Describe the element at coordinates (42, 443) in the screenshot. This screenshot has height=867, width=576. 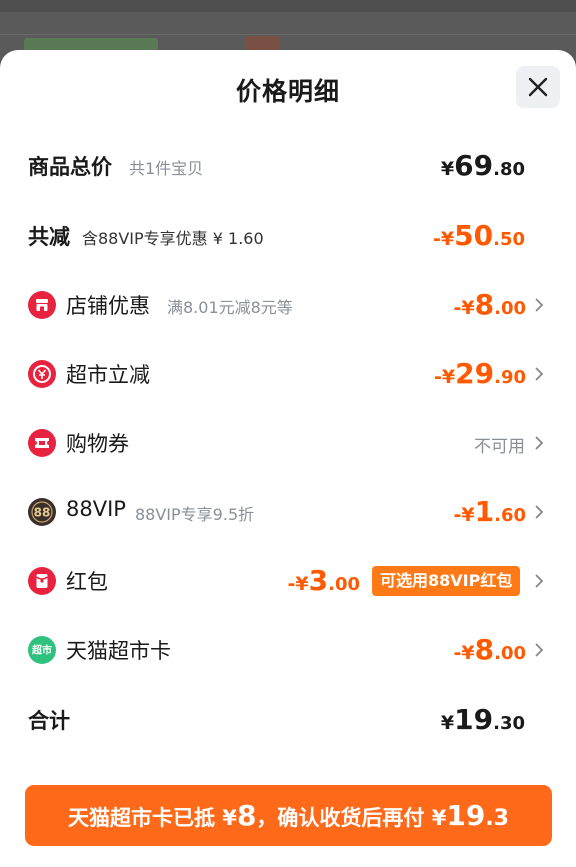
I see `ticket-icon` at that location.